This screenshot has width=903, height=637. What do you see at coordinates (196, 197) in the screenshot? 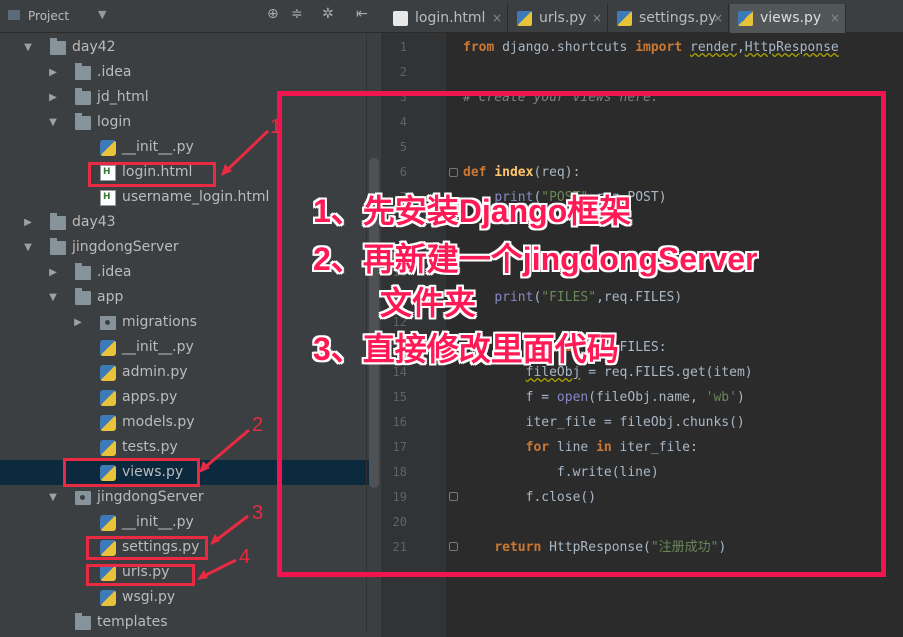
I see `tree-item-label: username_login.html` at bounding box center [196, 197].